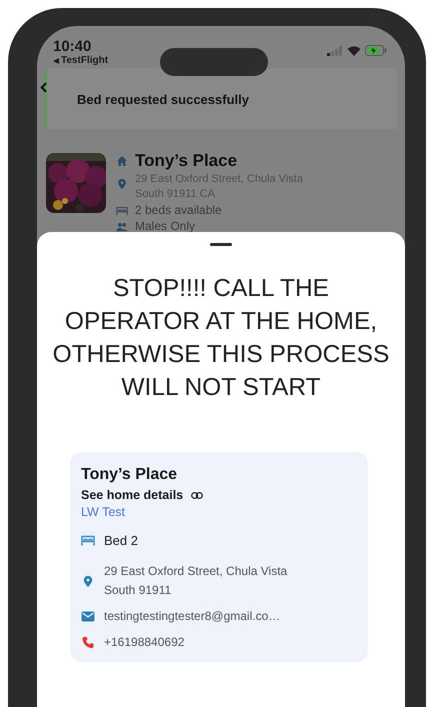  I want to click on home-name: Tony’s Place, so click(186, 161).